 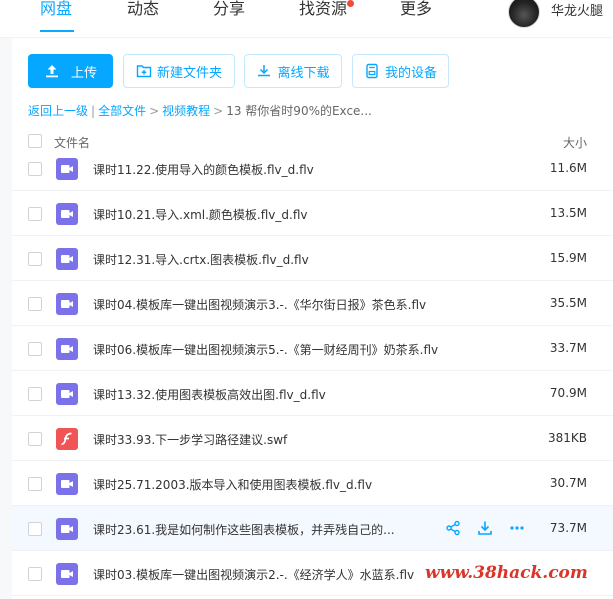 I want to click on offline-download-label: 离线下载, so click(x=303, y=73).